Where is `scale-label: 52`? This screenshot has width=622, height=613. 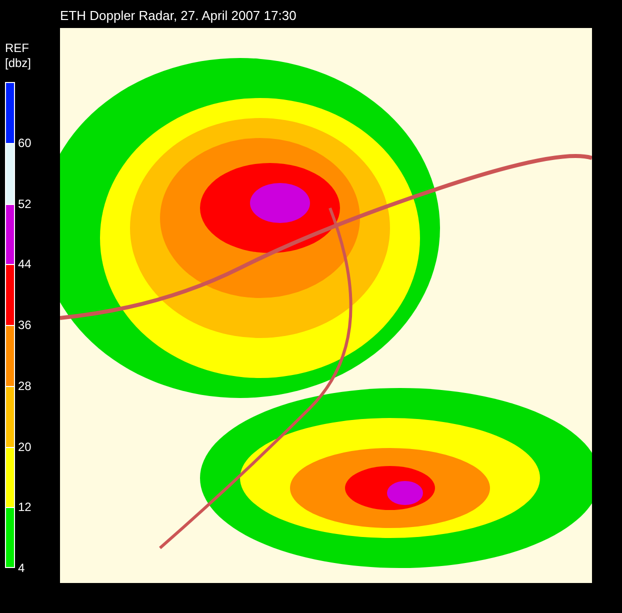
scale-label: 52 is located at coordinates (25, 203).